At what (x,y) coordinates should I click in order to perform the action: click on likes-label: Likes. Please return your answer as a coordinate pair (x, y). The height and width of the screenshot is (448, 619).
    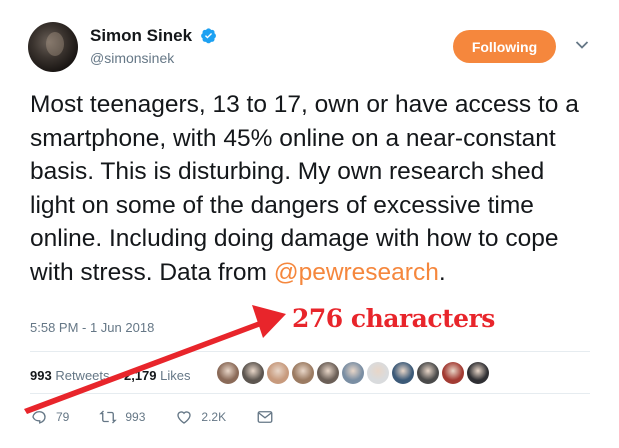
    Looking at the image, I should click on (175, 375).